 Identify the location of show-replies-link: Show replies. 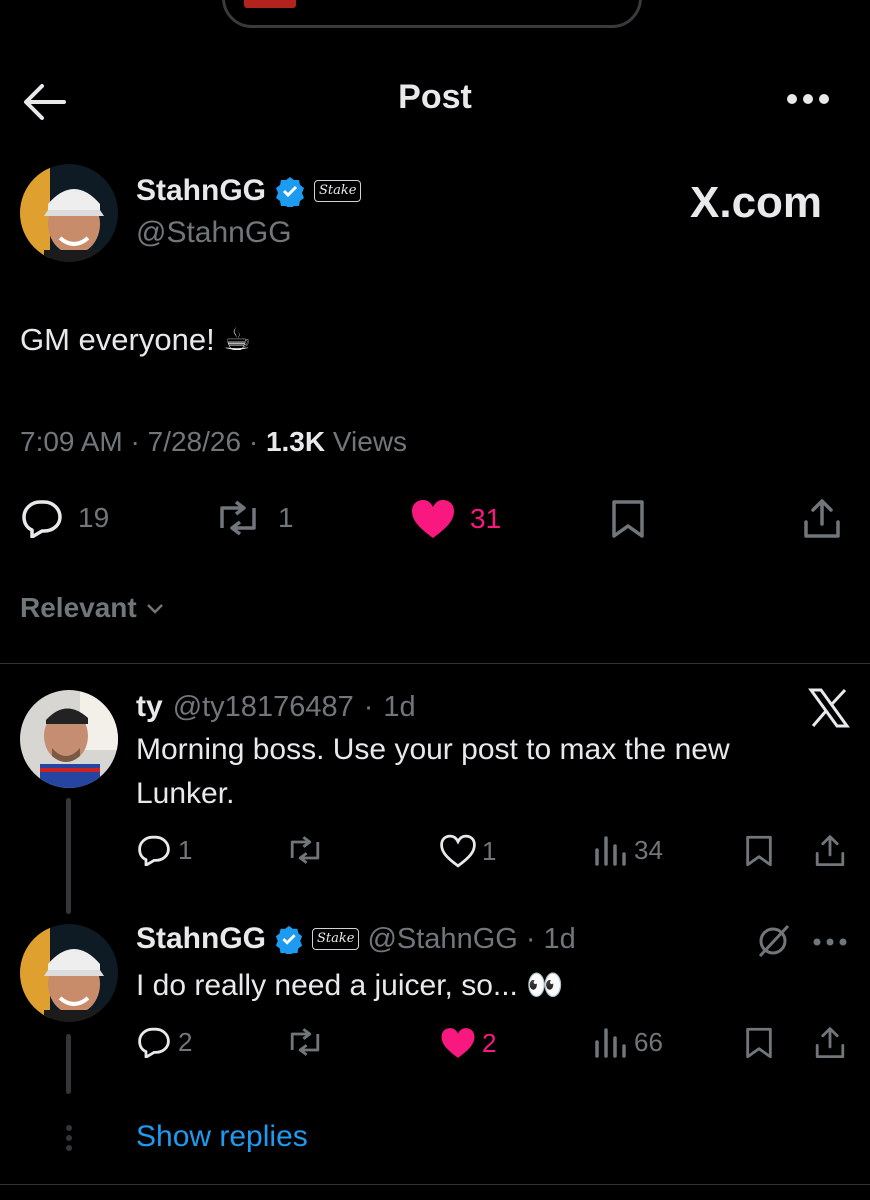
(222, 1137).